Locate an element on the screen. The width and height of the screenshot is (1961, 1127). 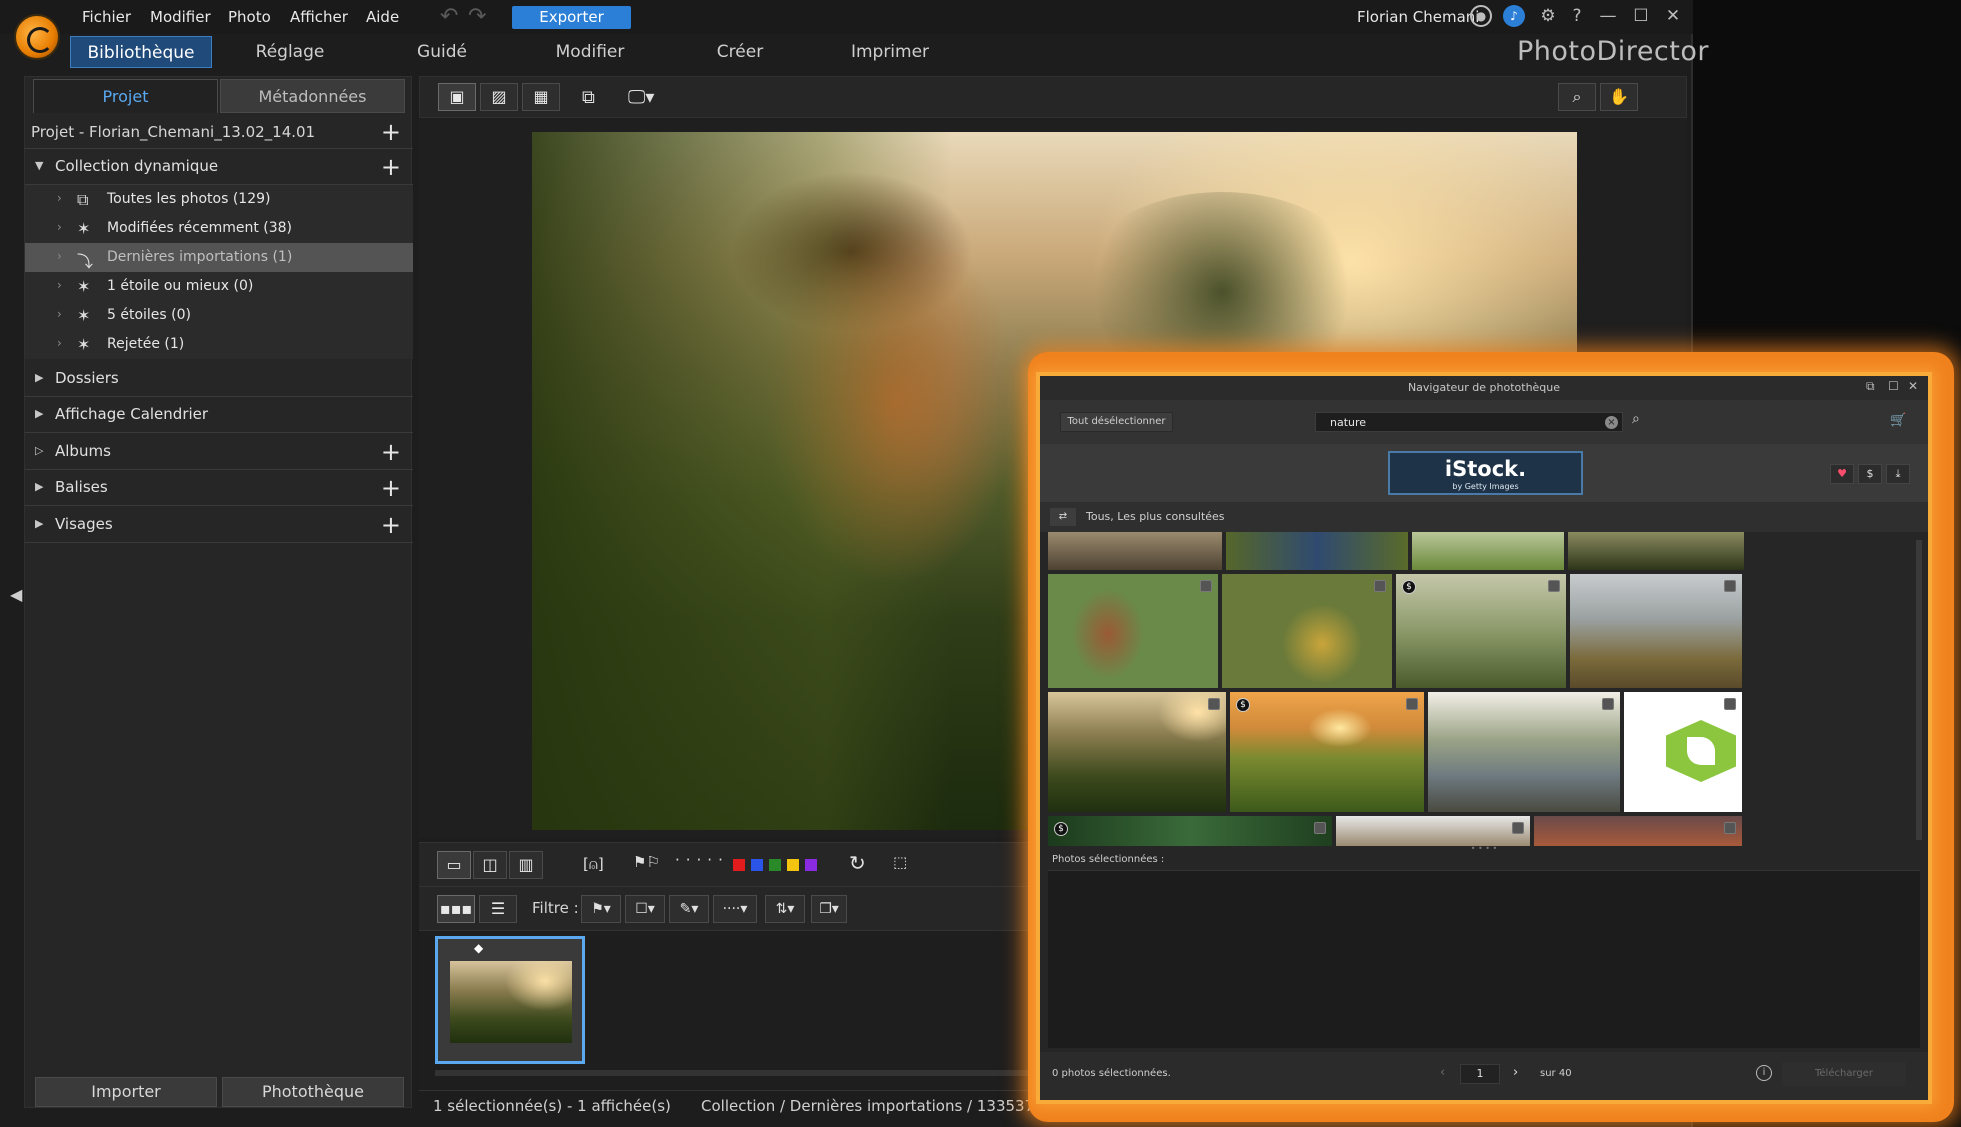
info-icon: i is located at coordinates (1764, 1073).